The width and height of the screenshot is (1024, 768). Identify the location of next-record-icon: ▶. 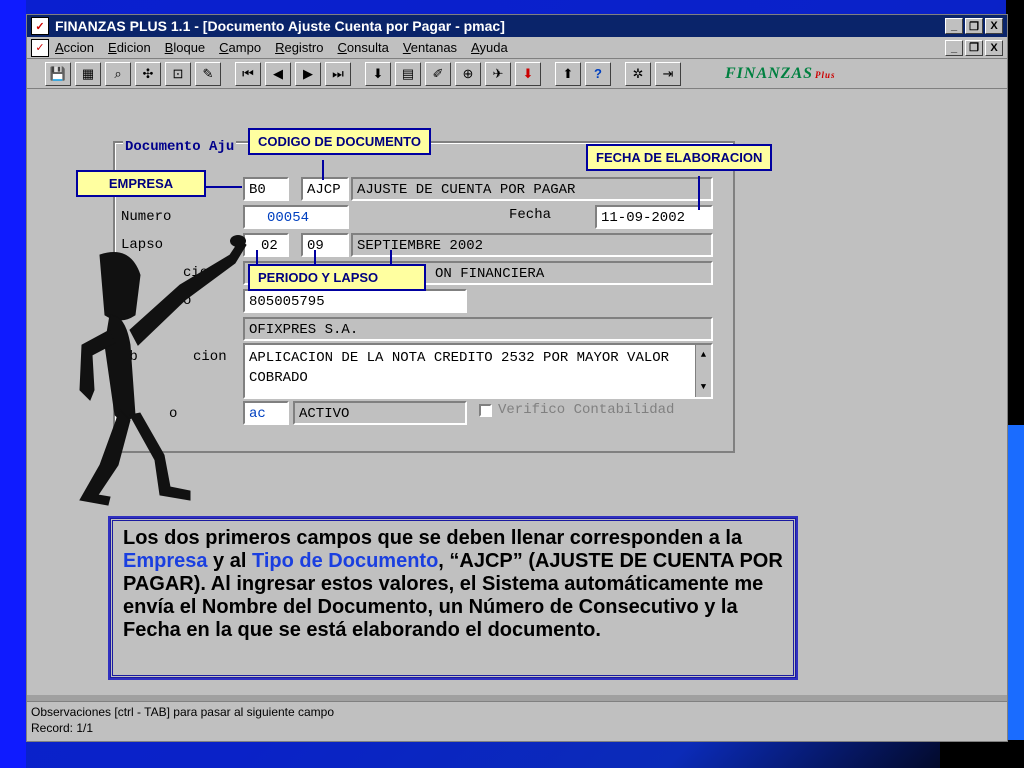
(308, 73).